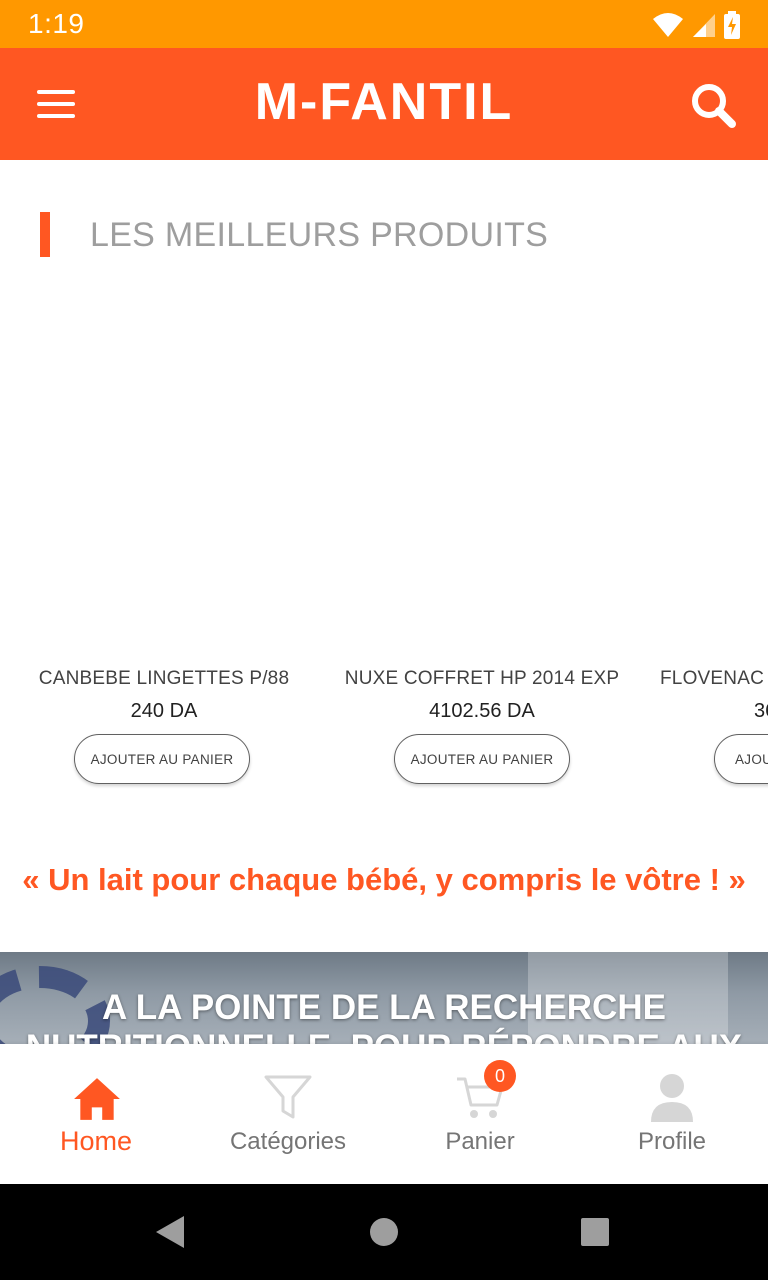 The height and width of the screenshot is (1280, 768). I want to click on search-button, so click(714, 106).